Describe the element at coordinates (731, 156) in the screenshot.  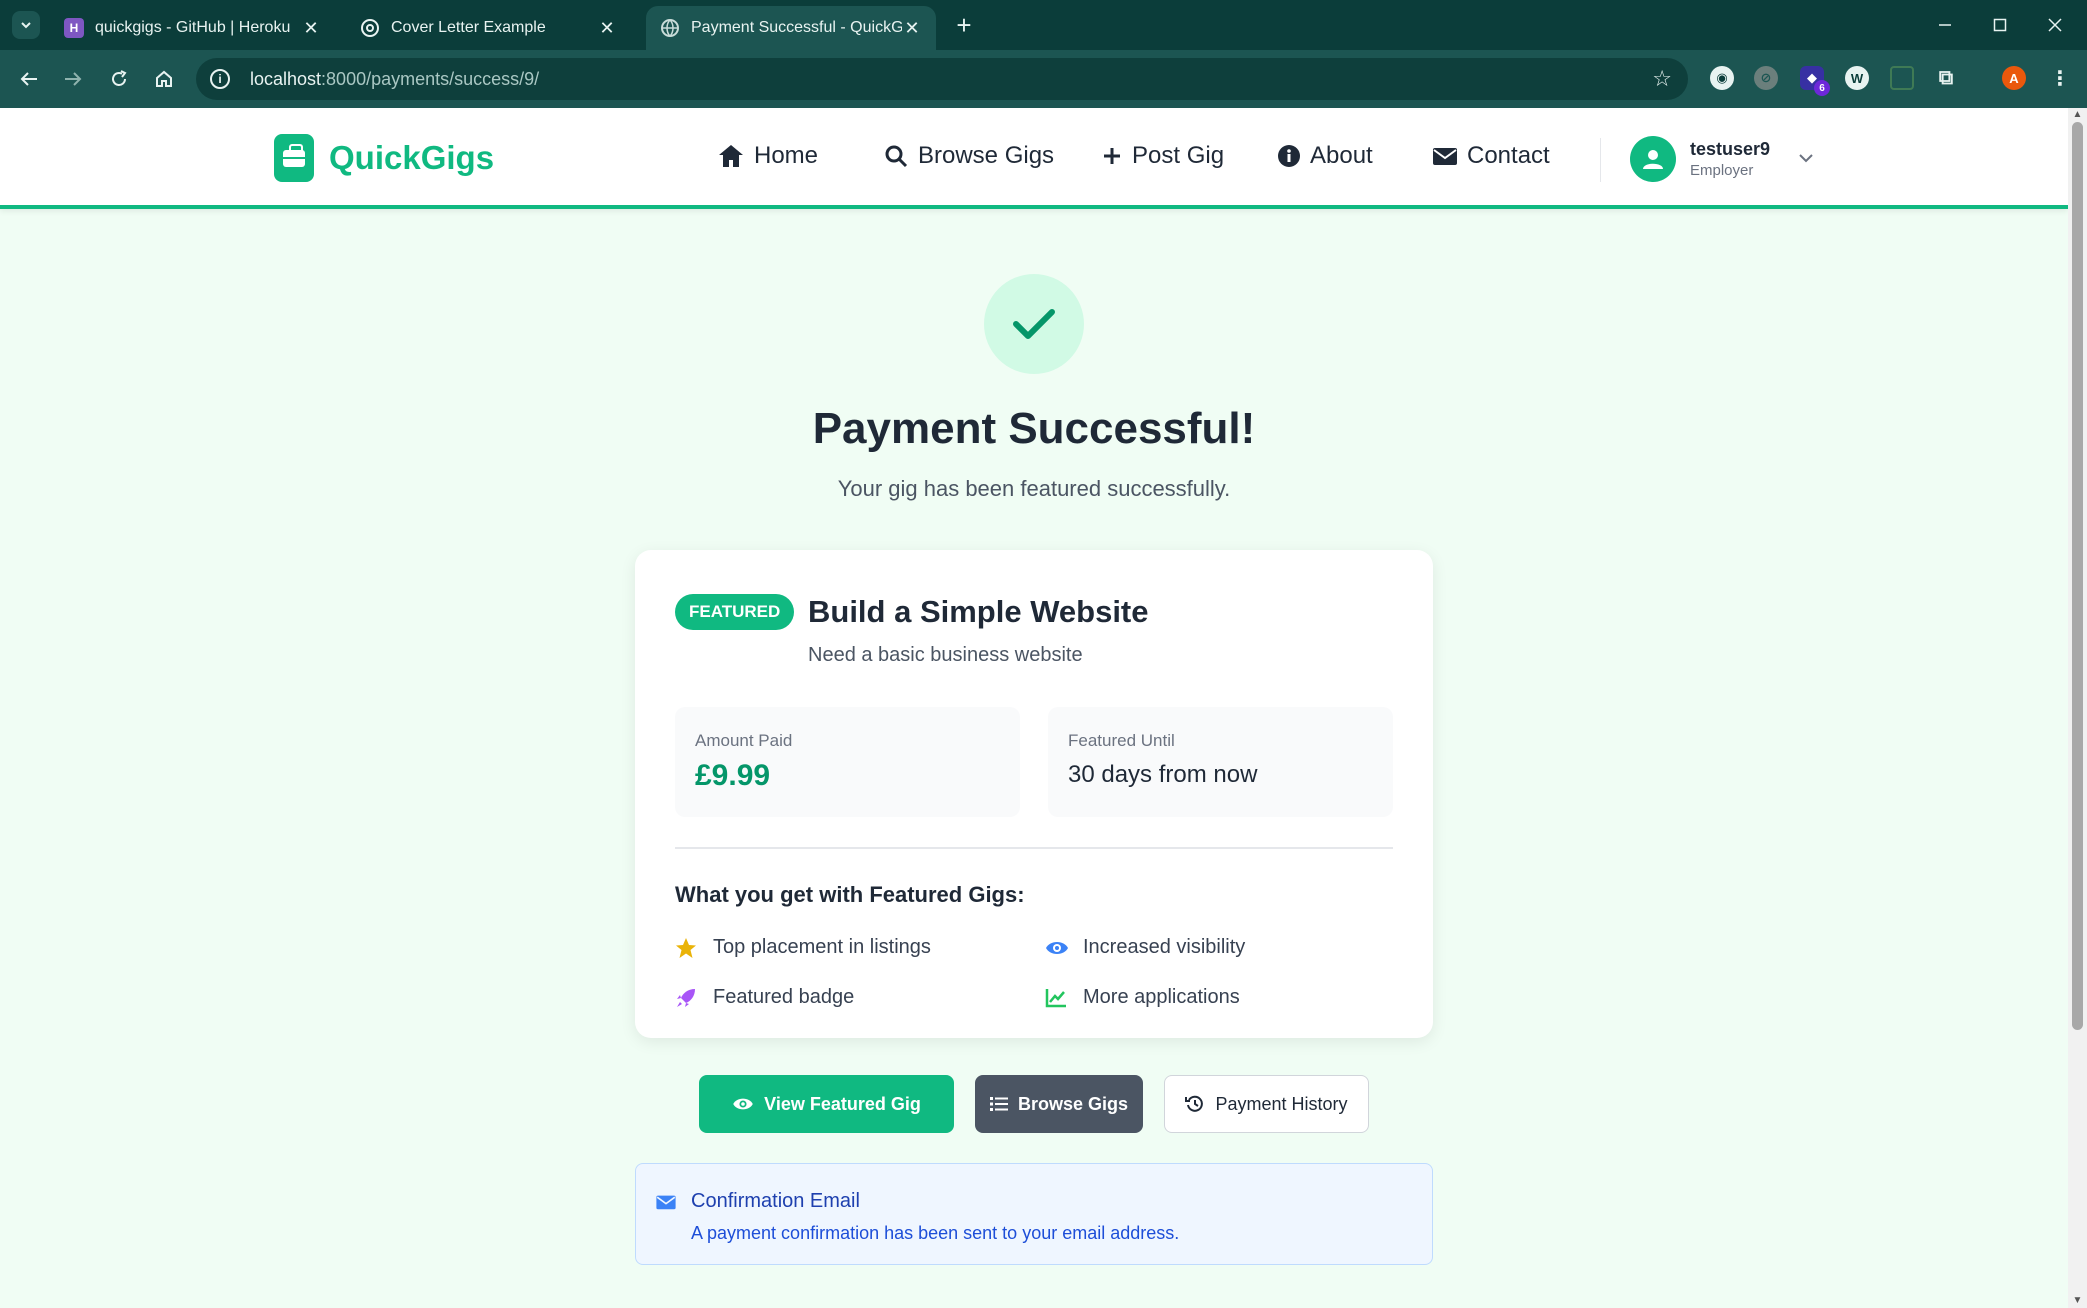
I see `home-icon` at that location.